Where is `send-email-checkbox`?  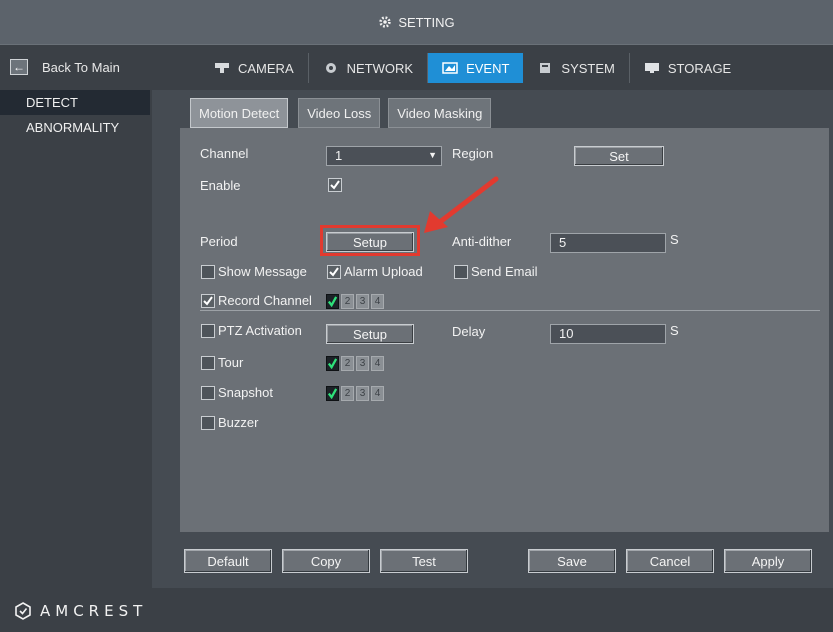 send-email-checkbox is located at coordinates (461, 272).